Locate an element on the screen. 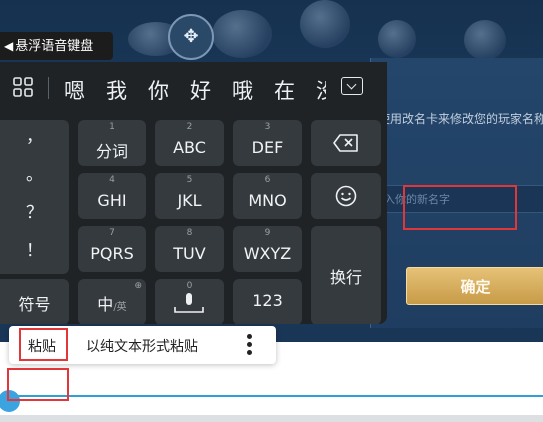 The image size is (543, 422). floating-voice-keyboard-label: 悬浮语音键盘 is located at coordinates (54, 46).